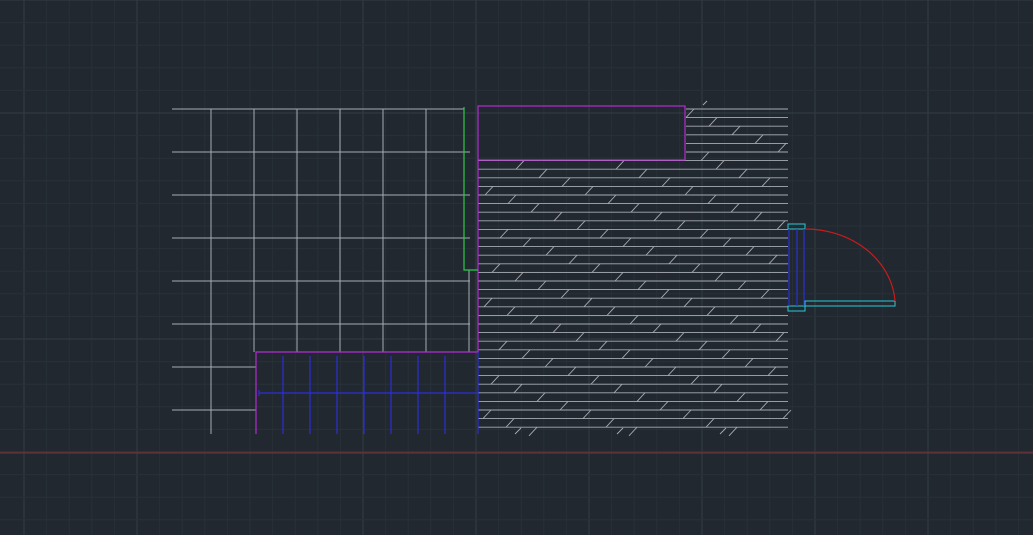 Image resolution: width=1033 pixels, height=535 pixels. Describe the element at coordinates (796, 308) in the screenshot. I see `door-frame-bottom` at that location.